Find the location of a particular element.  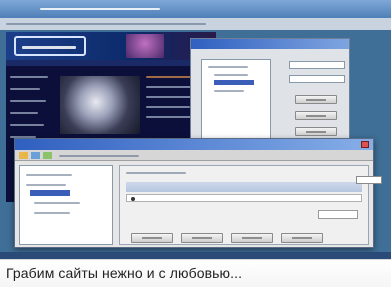

properties-selected-row is located at coordinates (244, 187).